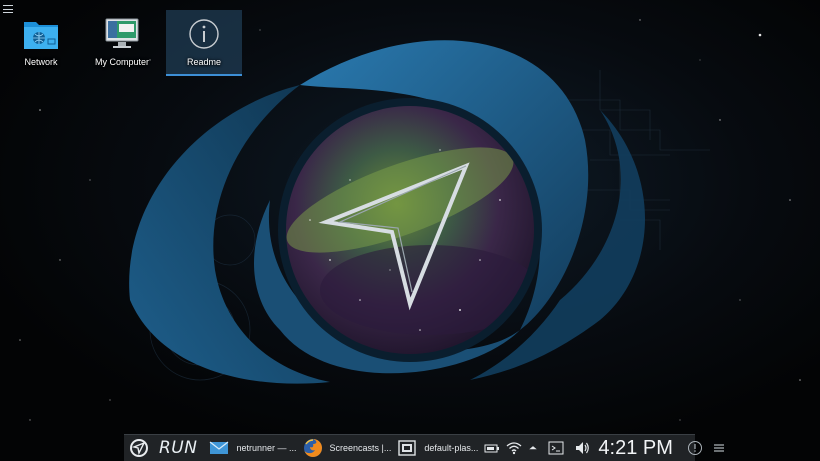  What do you see at coordinates (635, 448) in the screenshot?
I see `clock: 4:21 PM` at bounding box center [635, 448].